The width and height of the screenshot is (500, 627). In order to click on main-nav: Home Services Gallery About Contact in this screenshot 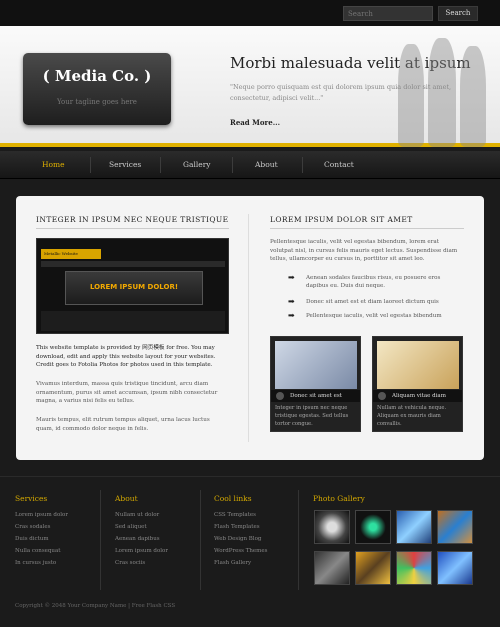, I will do `click(250, 165)`.